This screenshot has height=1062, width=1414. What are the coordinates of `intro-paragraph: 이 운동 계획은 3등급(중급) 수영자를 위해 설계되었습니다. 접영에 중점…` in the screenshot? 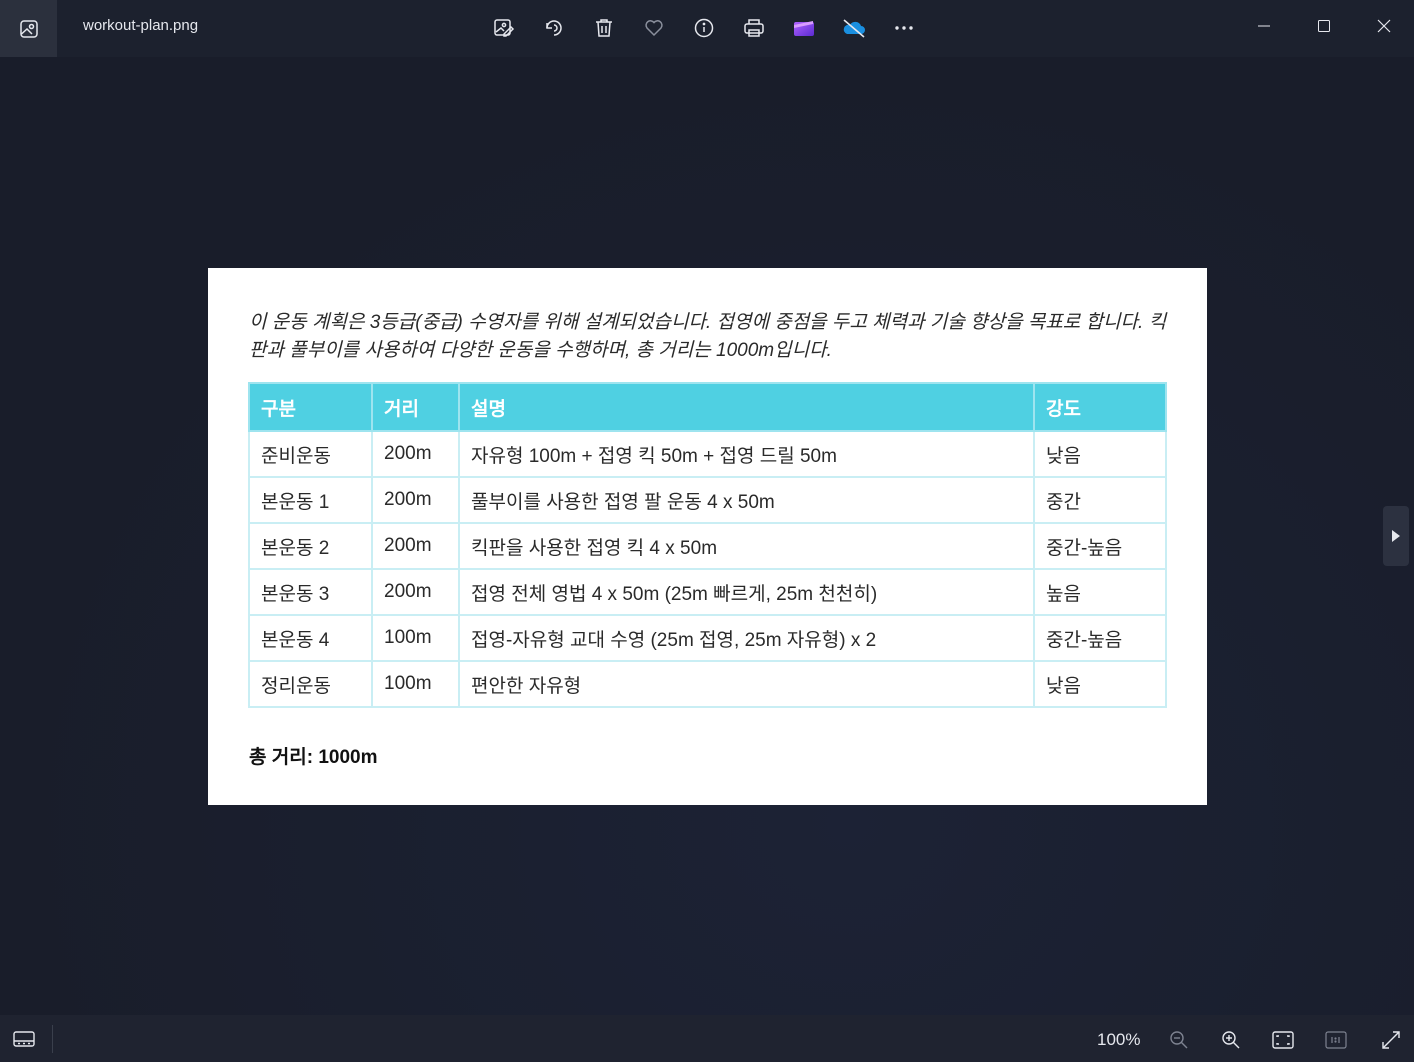 It's located at (708, 336).